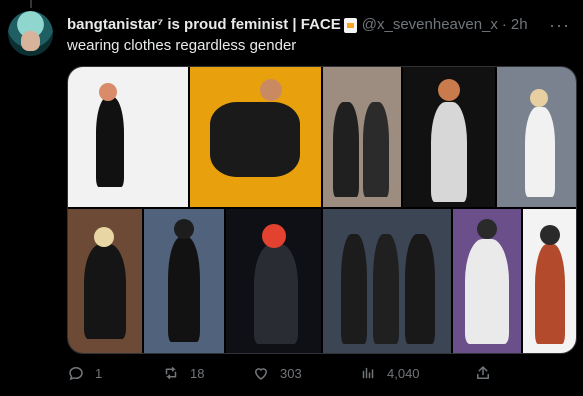 This screenshot has width=583, height=396. I want to click on retweet-button: 18, so click(183, 373).